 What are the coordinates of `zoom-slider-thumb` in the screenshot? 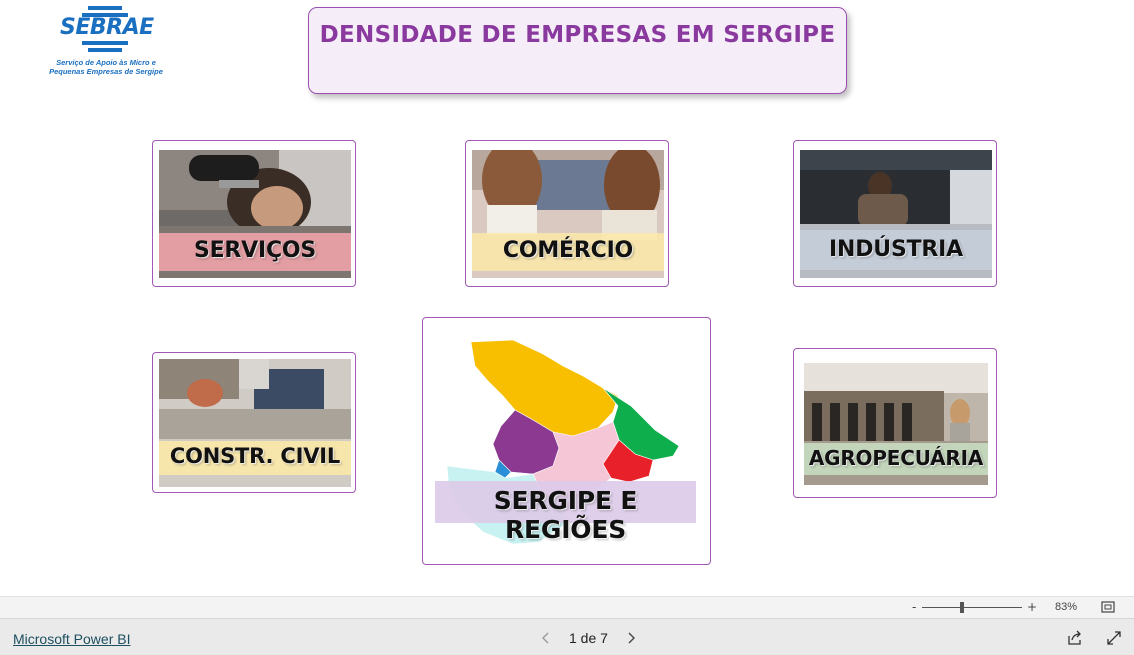 It's located at (962, 607).